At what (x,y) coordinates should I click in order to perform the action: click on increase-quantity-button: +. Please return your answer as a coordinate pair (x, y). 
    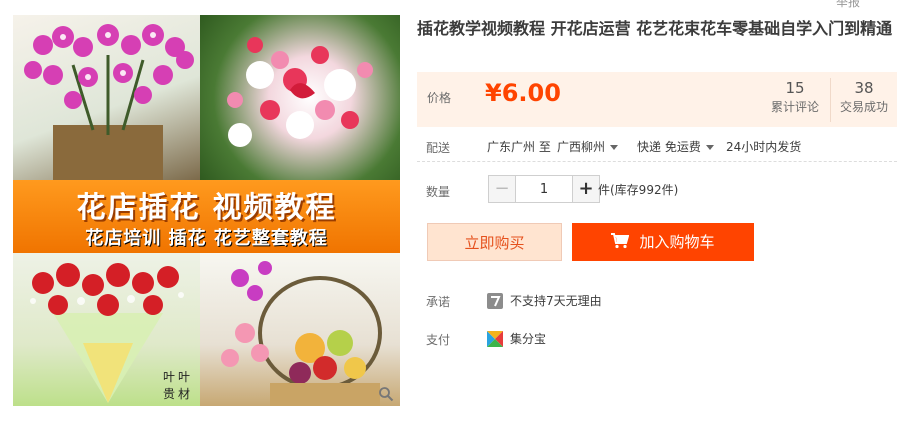
    Looking at the image, I should click on (585, 189).